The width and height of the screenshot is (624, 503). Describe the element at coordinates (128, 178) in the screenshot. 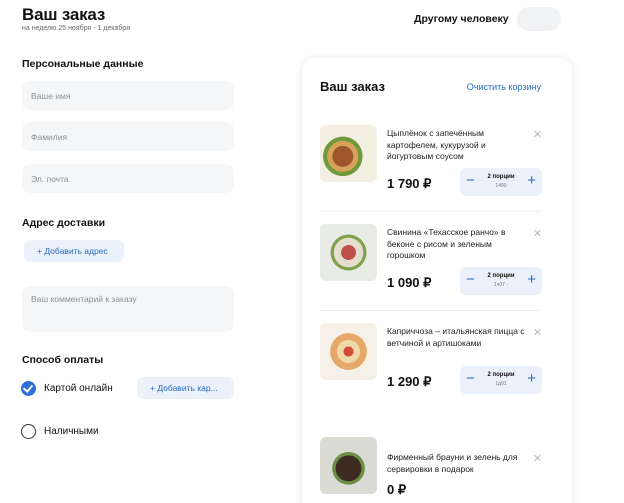

I see `email-field` at that location.